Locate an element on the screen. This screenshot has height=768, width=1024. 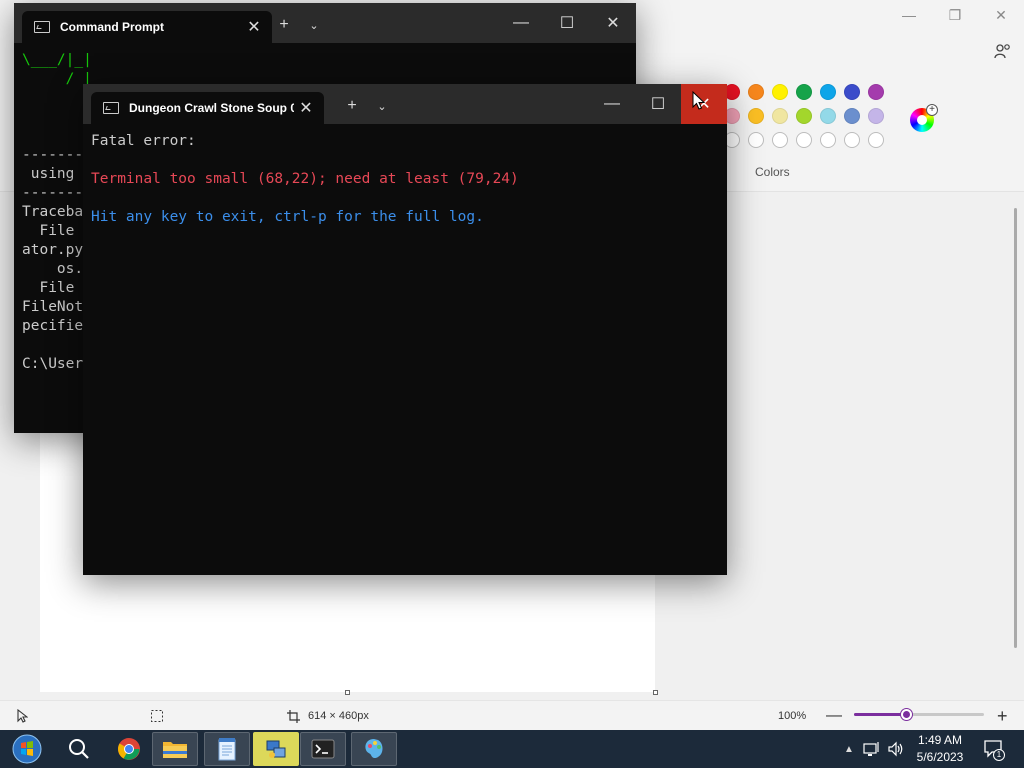
terminal-line: \___/|_| is located at coordinates (57, 60).